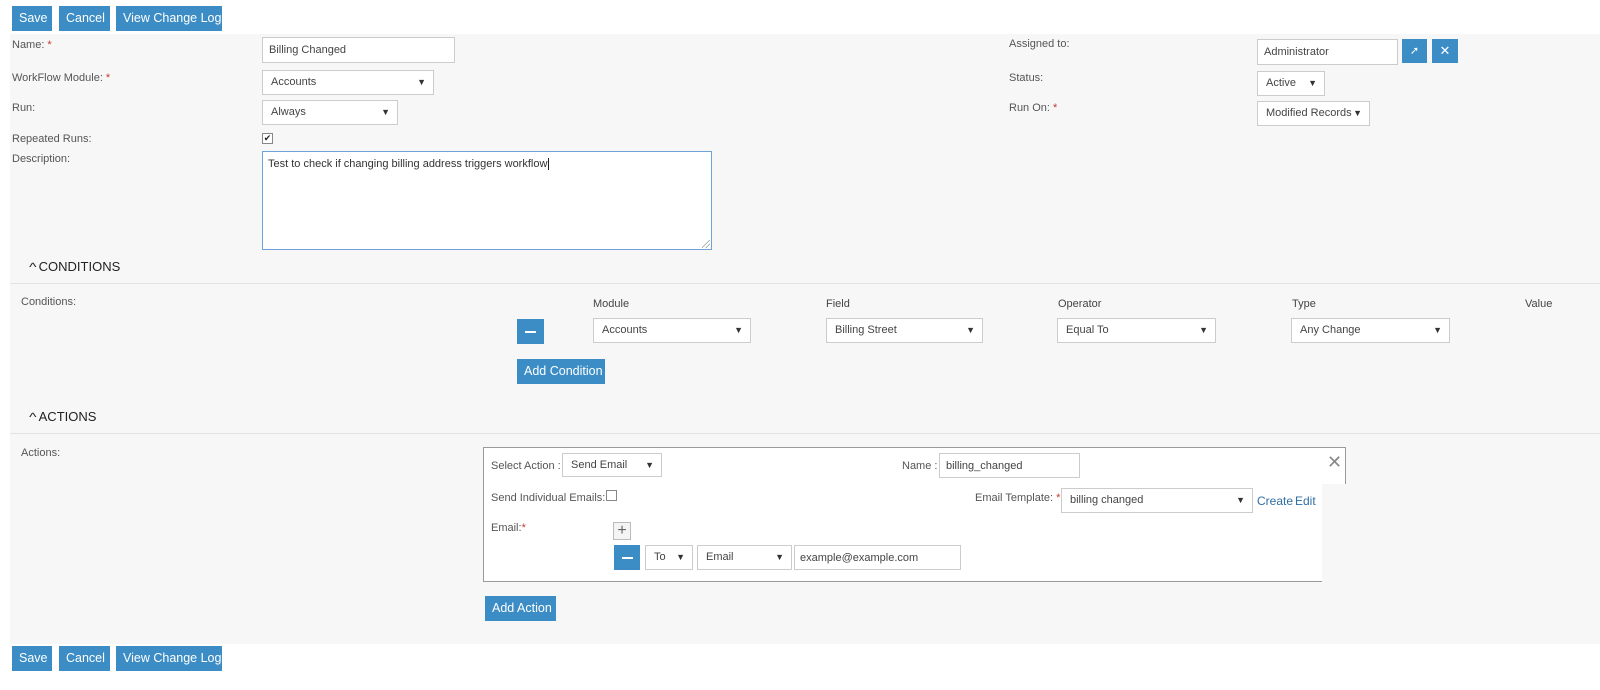  What do you see at coordinates (1305, 501) in the screenshot?
I see `edit-template-link: Edit` at bounding box center [1305, 501].